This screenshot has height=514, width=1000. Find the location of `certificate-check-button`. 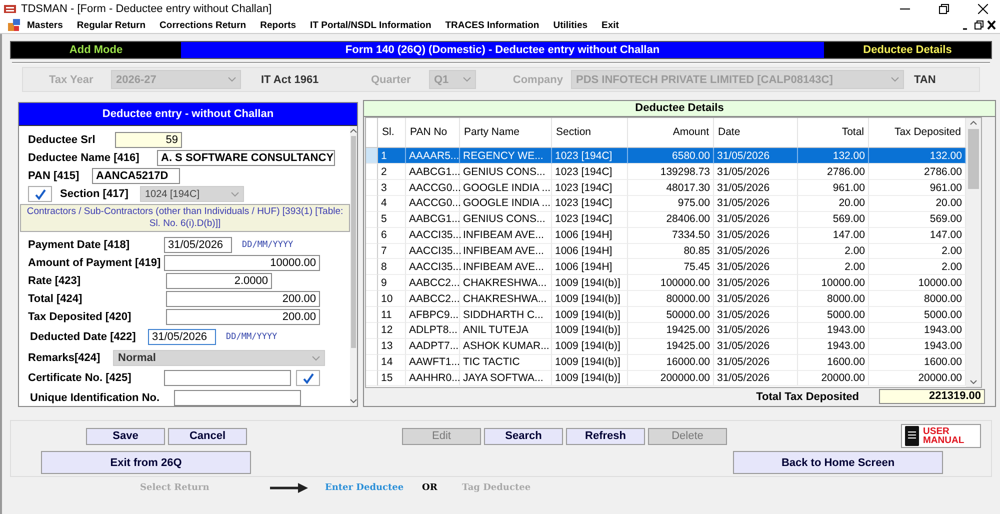

certificate-check-button is located at coordinates (308, 378).